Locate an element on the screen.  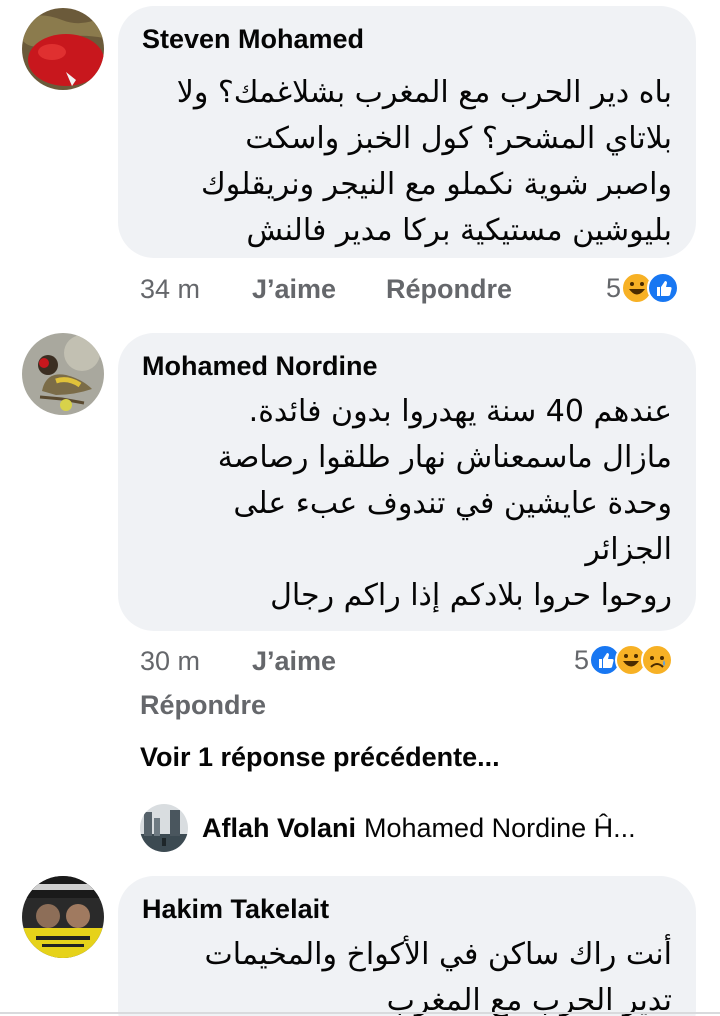
comment-line: تدير الحرب مع المغرب is located at coordinates (529, 999).